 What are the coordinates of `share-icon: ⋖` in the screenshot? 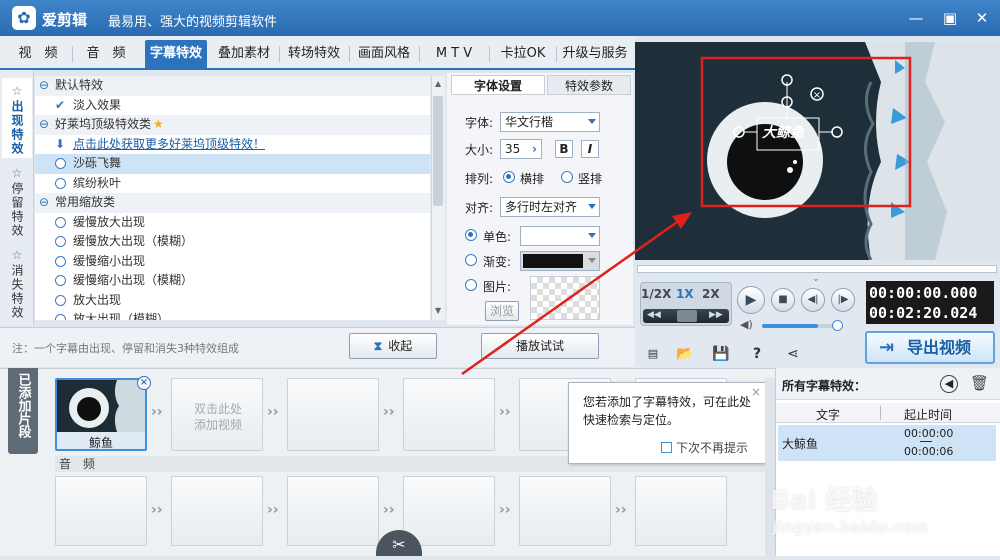 It's located at (793, 354).